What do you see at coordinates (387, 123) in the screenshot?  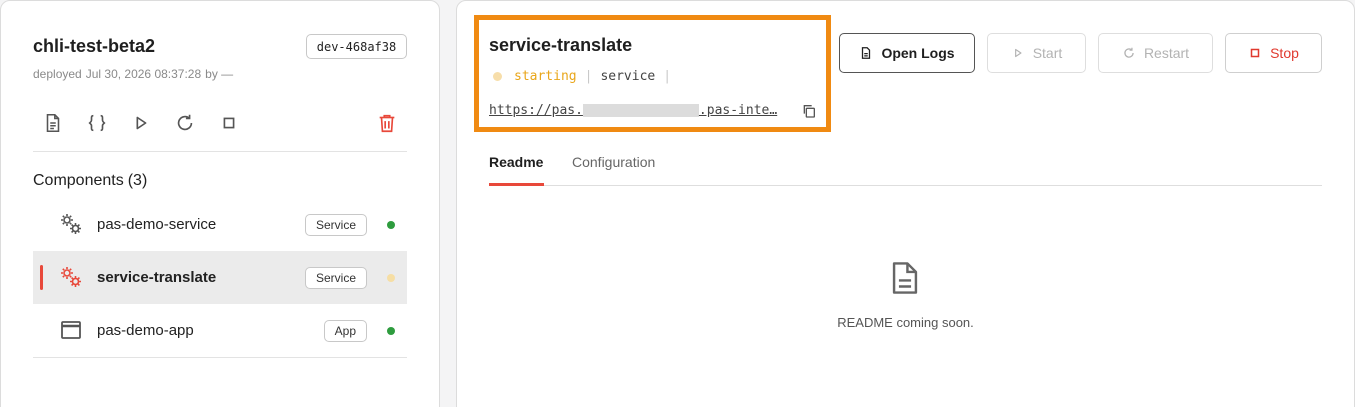 I see `trash-icon` at bounding box center [387, 123].